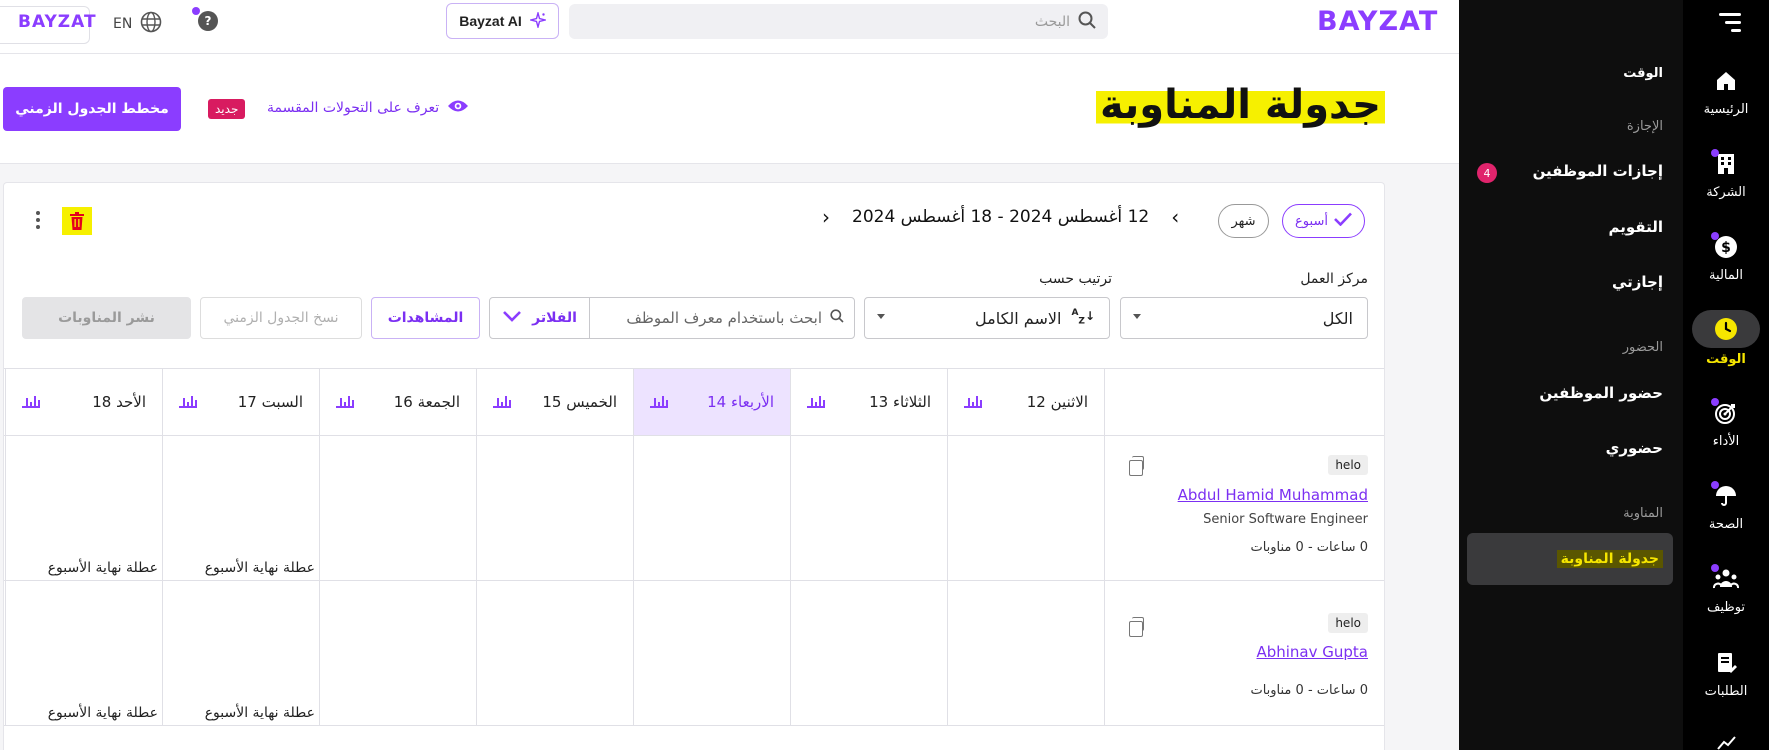  What do you see at coordinates (240, 402) in the screenshot?
I see `day-header-6: السبت 17` at bounding box center [240, 402].